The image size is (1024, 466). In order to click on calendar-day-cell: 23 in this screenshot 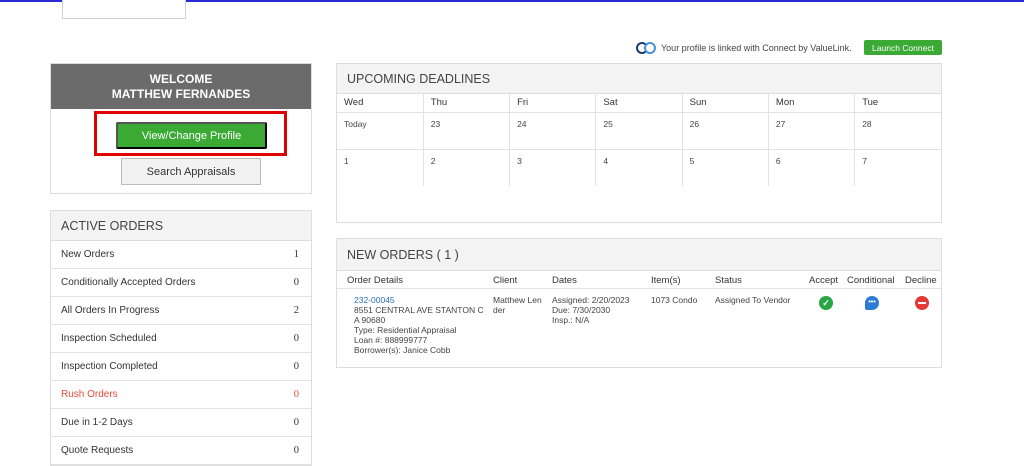, I will do `click(467, 131)`.